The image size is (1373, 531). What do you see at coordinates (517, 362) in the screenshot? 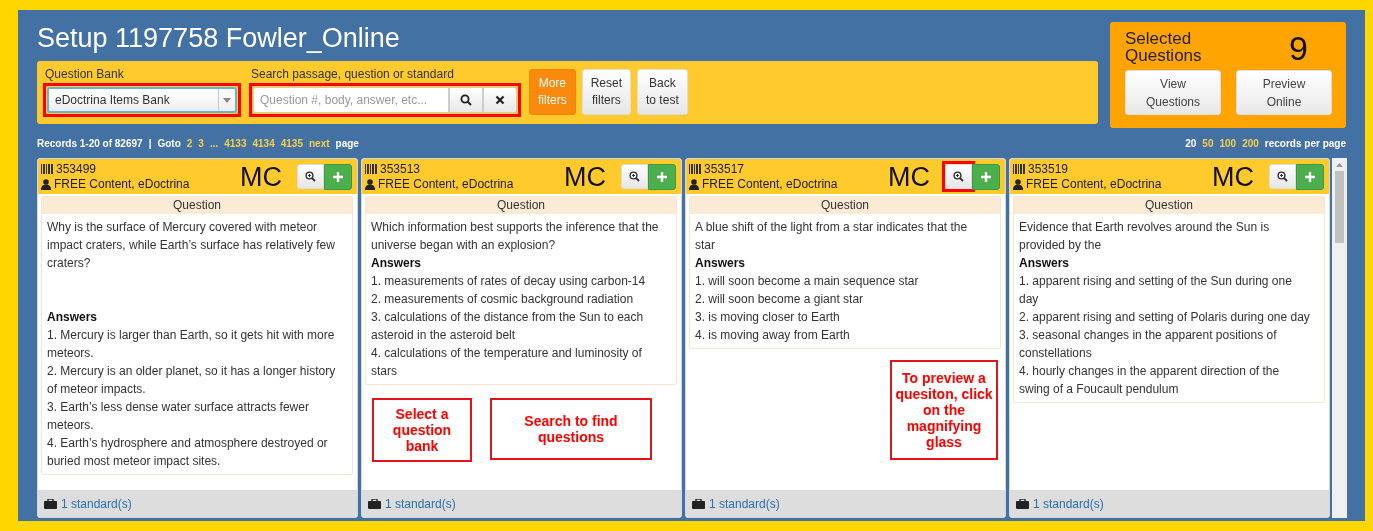
I see `answer-option: 4. calculations of the temperature and luminosity of stars` at bounding box center [517, 362].